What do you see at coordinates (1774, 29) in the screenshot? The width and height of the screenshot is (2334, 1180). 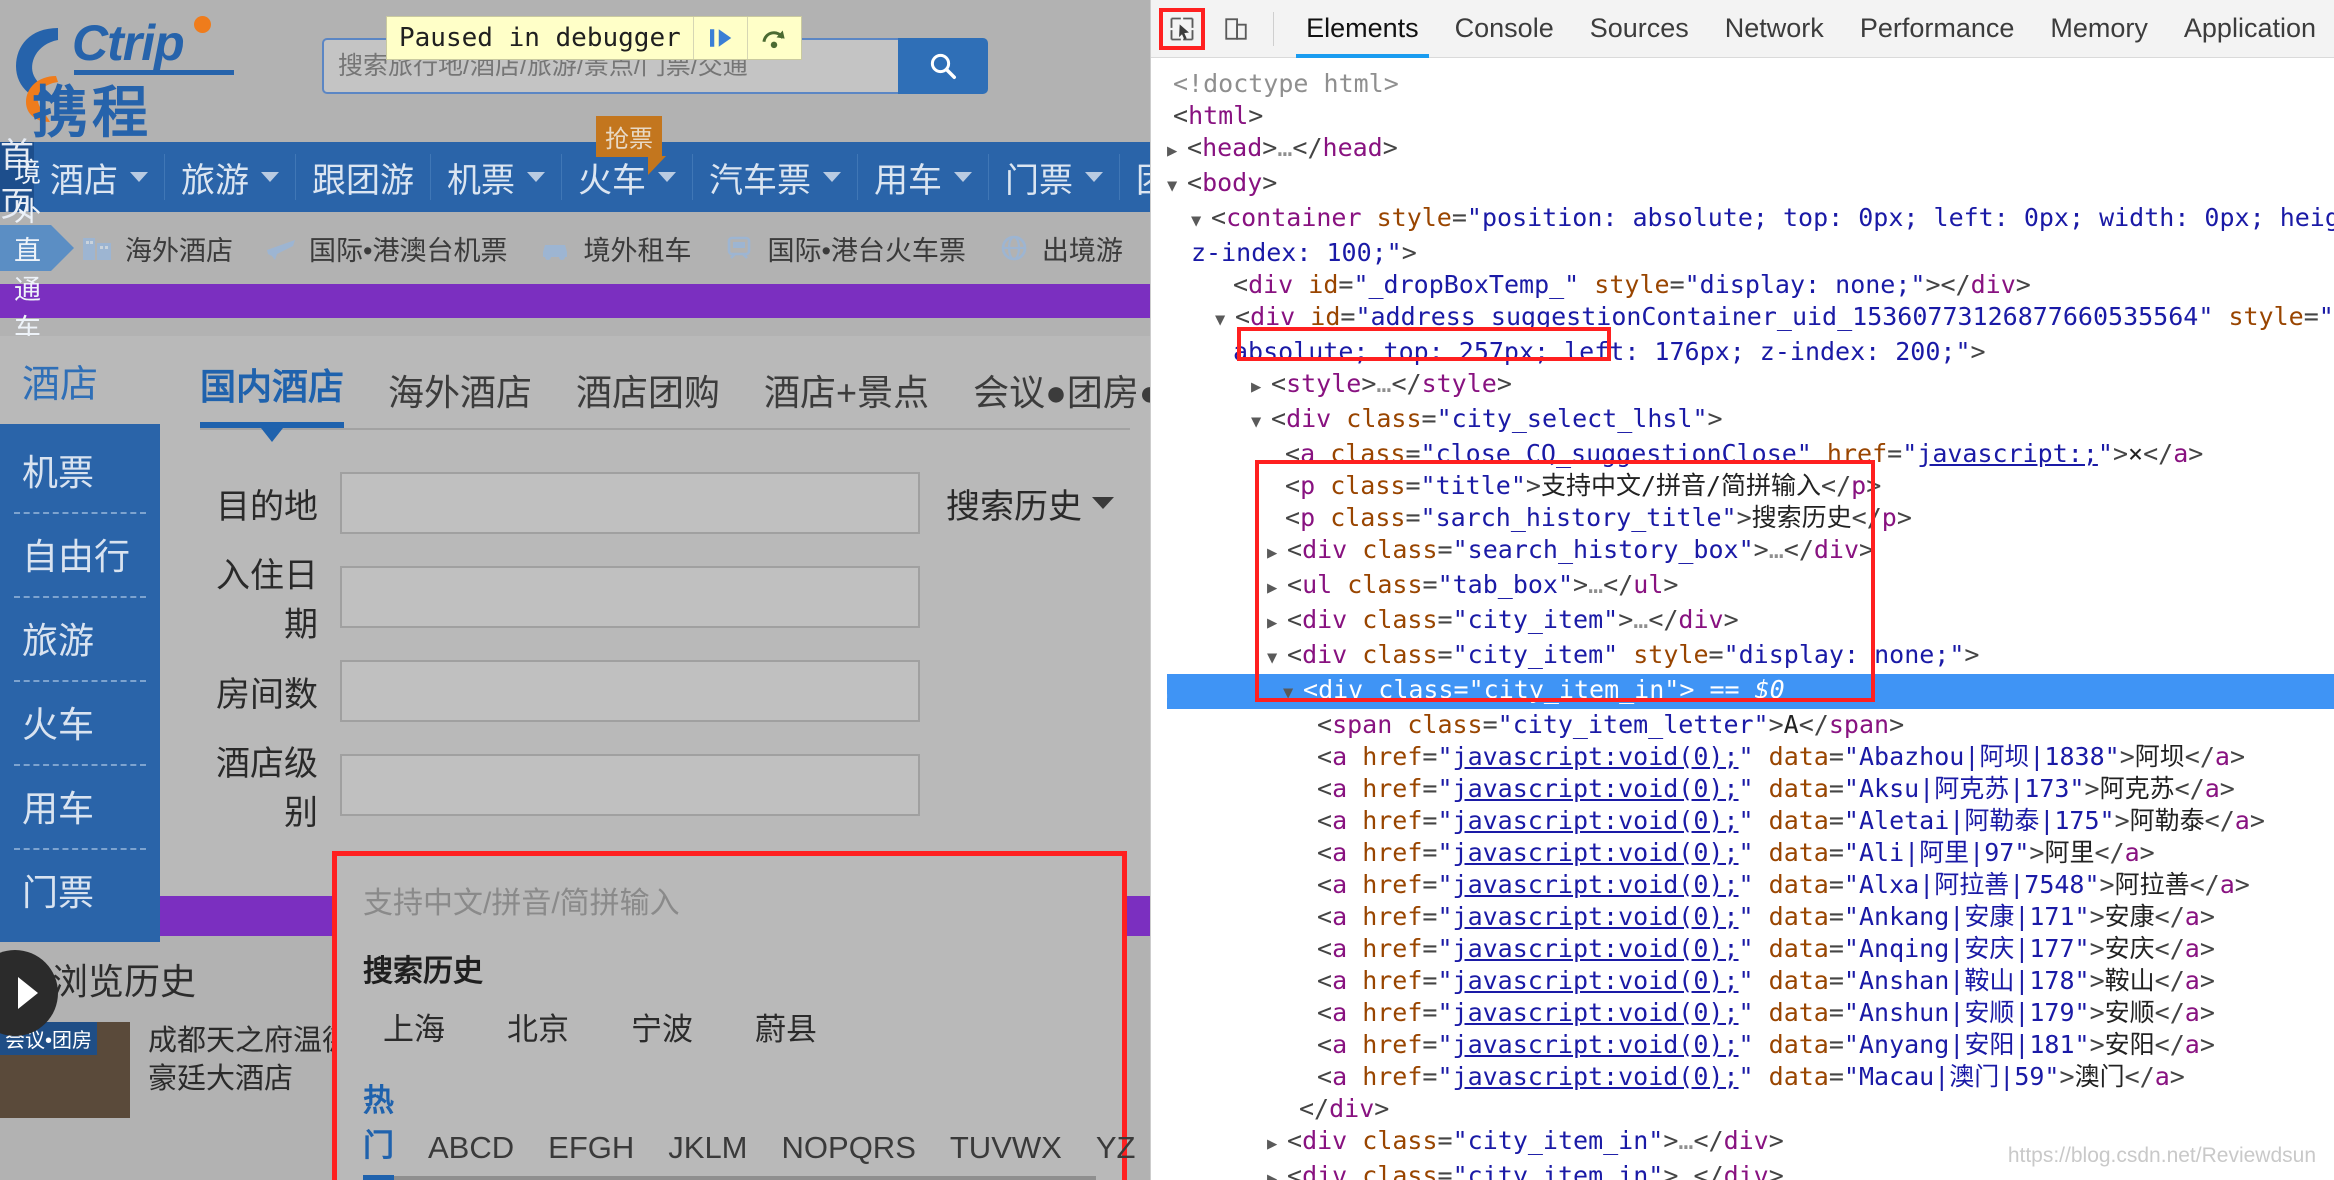 I see `devtools-tab-network: Network` at bounding box center [1774, 29].